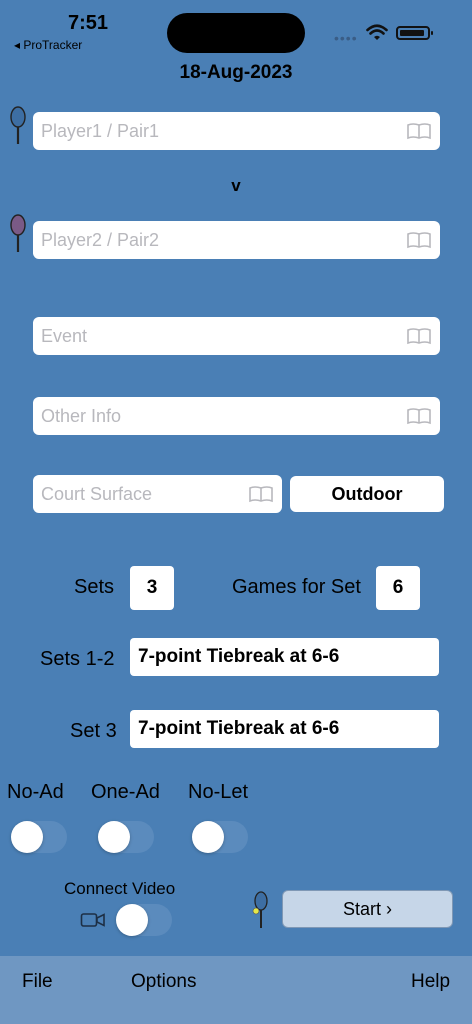 This screenshot has height=1024, width=472. Describe the element at coordinates (236, 990) in the screenshot. I see `bottom-toolbar` at that location.